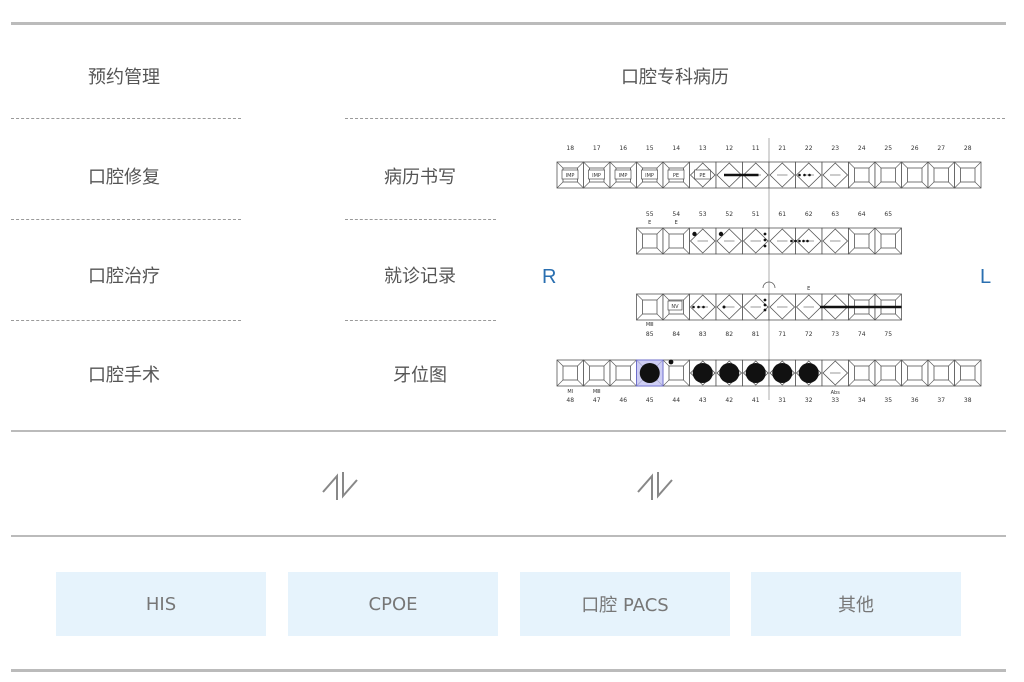  I want to click on module-surgery: 口腔手术, so click(124, 374).